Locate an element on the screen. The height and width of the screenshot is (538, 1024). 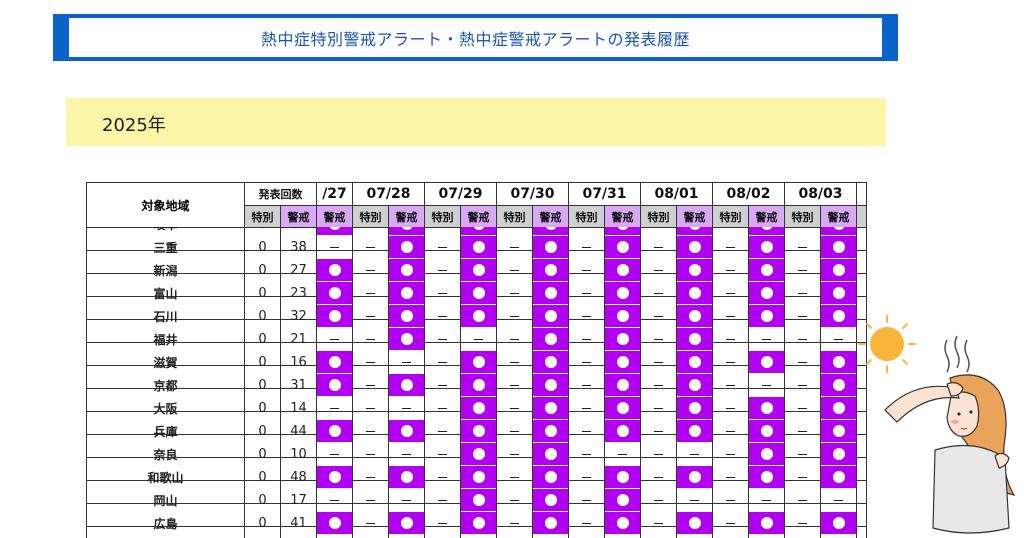
warning-count: 44 is located at coordinates (298, 431).